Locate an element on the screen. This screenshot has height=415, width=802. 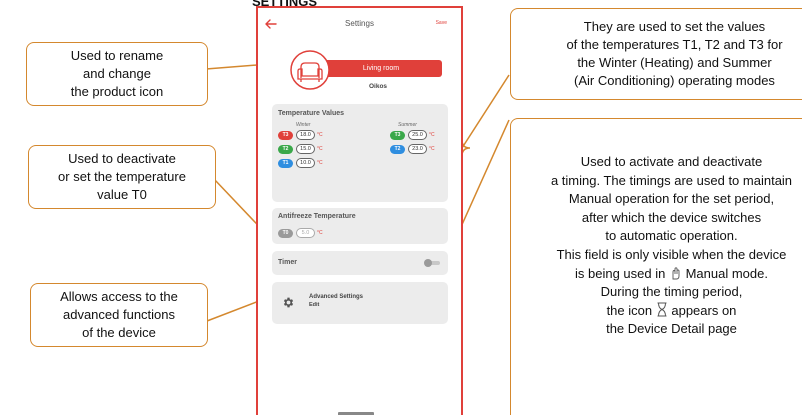
timer-line-3: Manual operation for the set period, is located at coordinates (671, 199).